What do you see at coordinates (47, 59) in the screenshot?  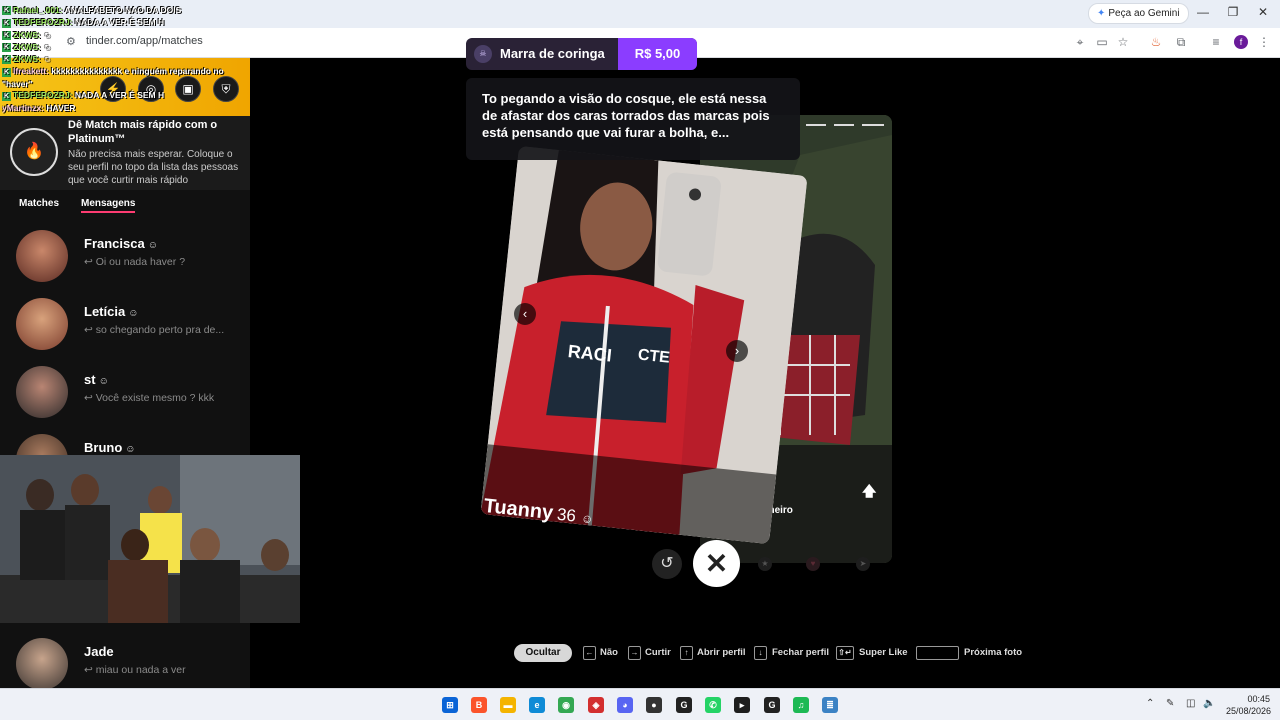 I see `emote-icon: ☺` at bounding box center [47, 59].